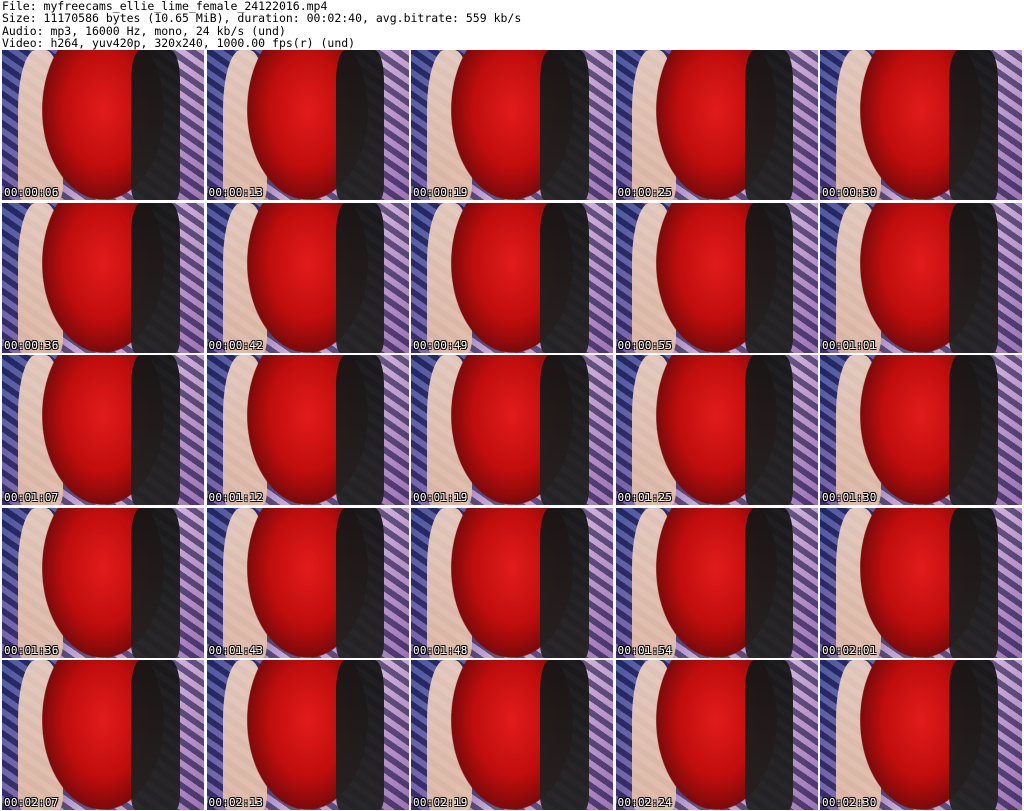 This screenshot has height=811, width=1024. I want to click on thumbnail-timestamp: 00:01:43, so click(236, 650).